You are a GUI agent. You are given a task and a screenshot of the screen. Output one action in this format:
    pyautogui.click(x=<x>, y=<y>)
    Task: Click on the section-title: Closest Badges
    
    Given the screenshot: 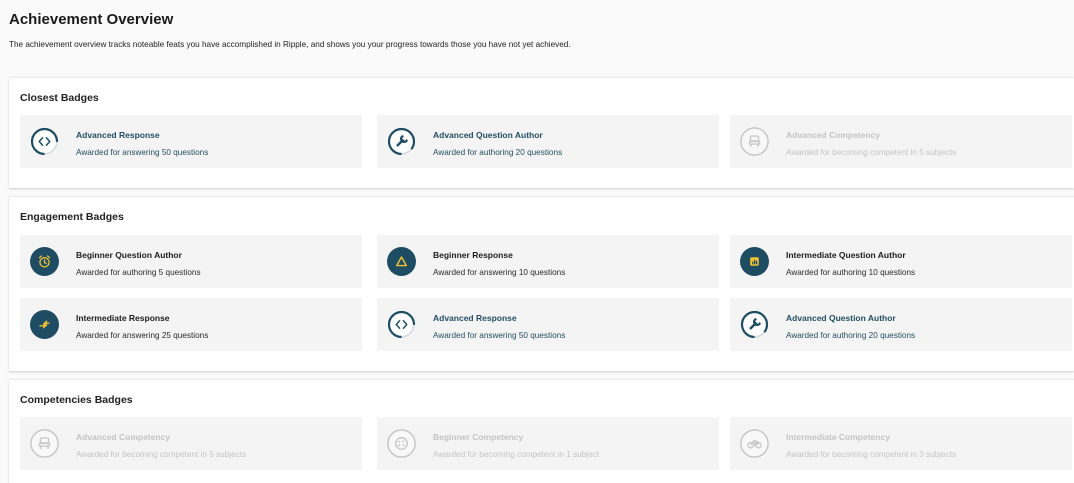 What is the action you would take?
    pyautogui.click(x=59, y=98)
    